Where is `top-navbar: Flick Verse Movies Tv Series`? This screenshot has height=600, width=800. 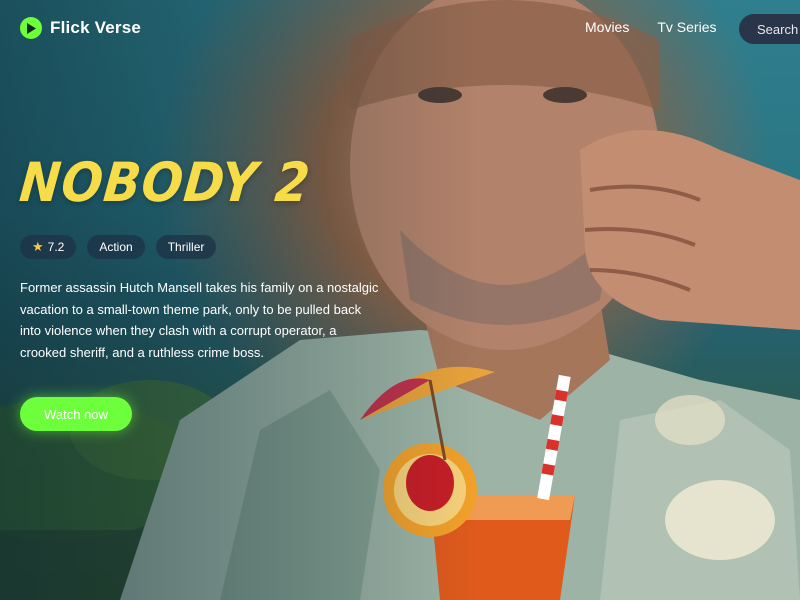 top-navbar: Flick Verse Movies Tv Series is located at coordinates (400, 28).